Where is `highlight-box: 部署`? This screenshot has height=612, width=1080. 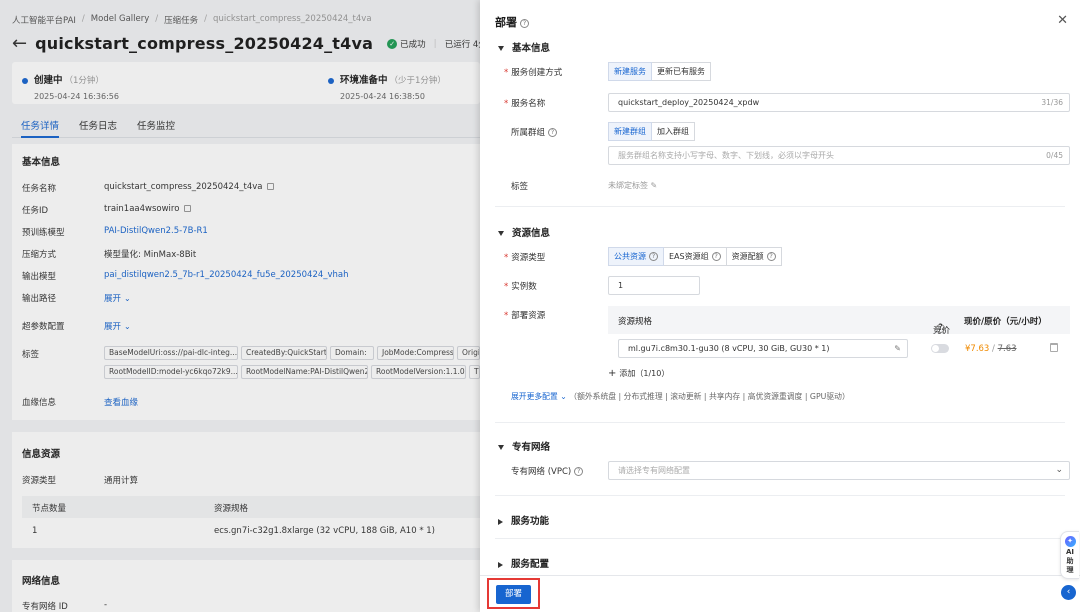
highlight-box: 部署 is located at coordinates (513, 593).